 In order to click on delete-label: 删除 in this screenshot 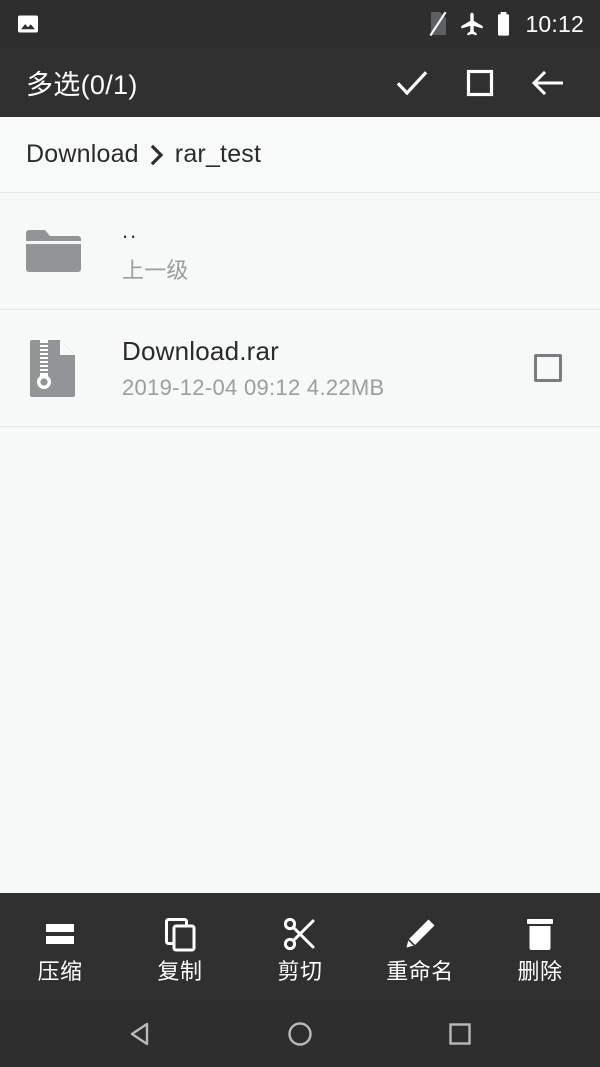, I will do `click(540, 971)`.